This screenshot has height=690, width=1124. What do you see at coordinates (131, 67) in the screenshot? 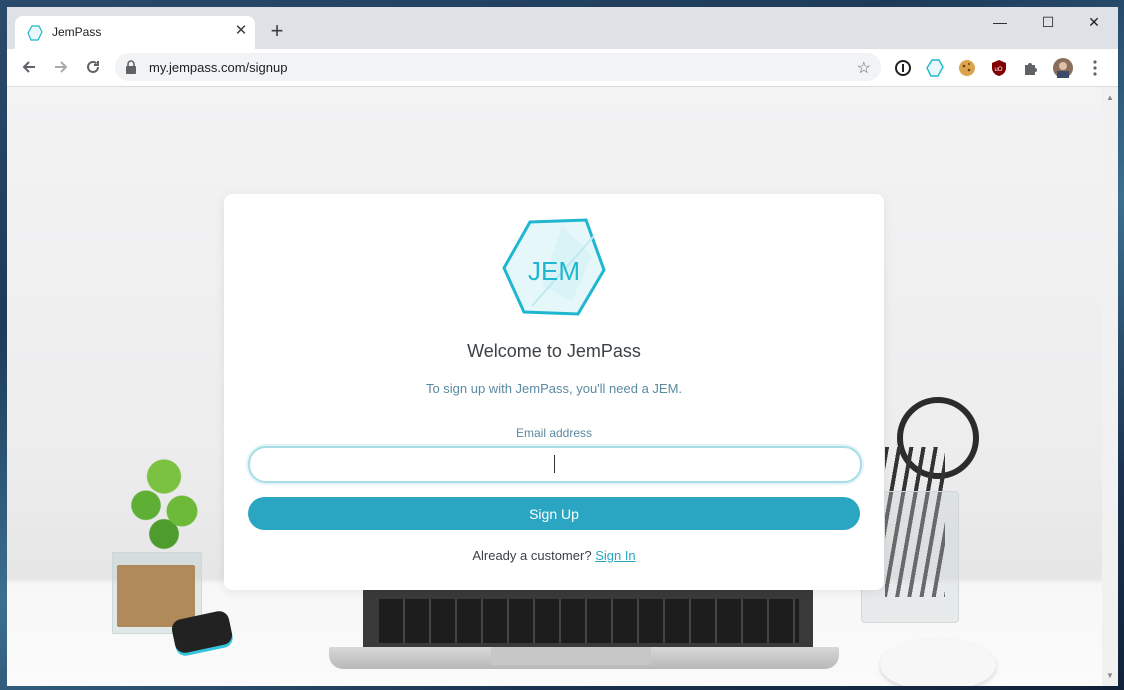
I see `lock-icon` at bounding box center [131, 67].